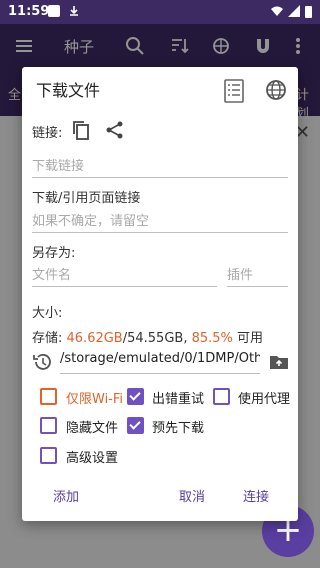  What do you see at coordinates (308, 11) in the screenshot?
I see `battery-icon` at bounding box center [308, 11].